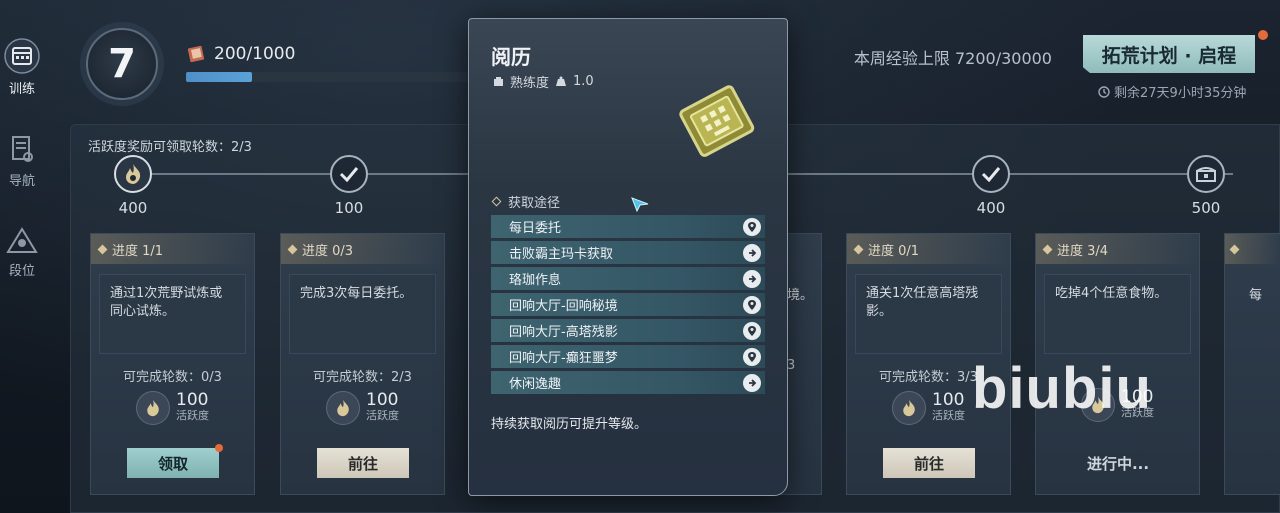  Describe the element at coordinates (22, 149) in the screenshot. I see `guide-book-icon` at that location.